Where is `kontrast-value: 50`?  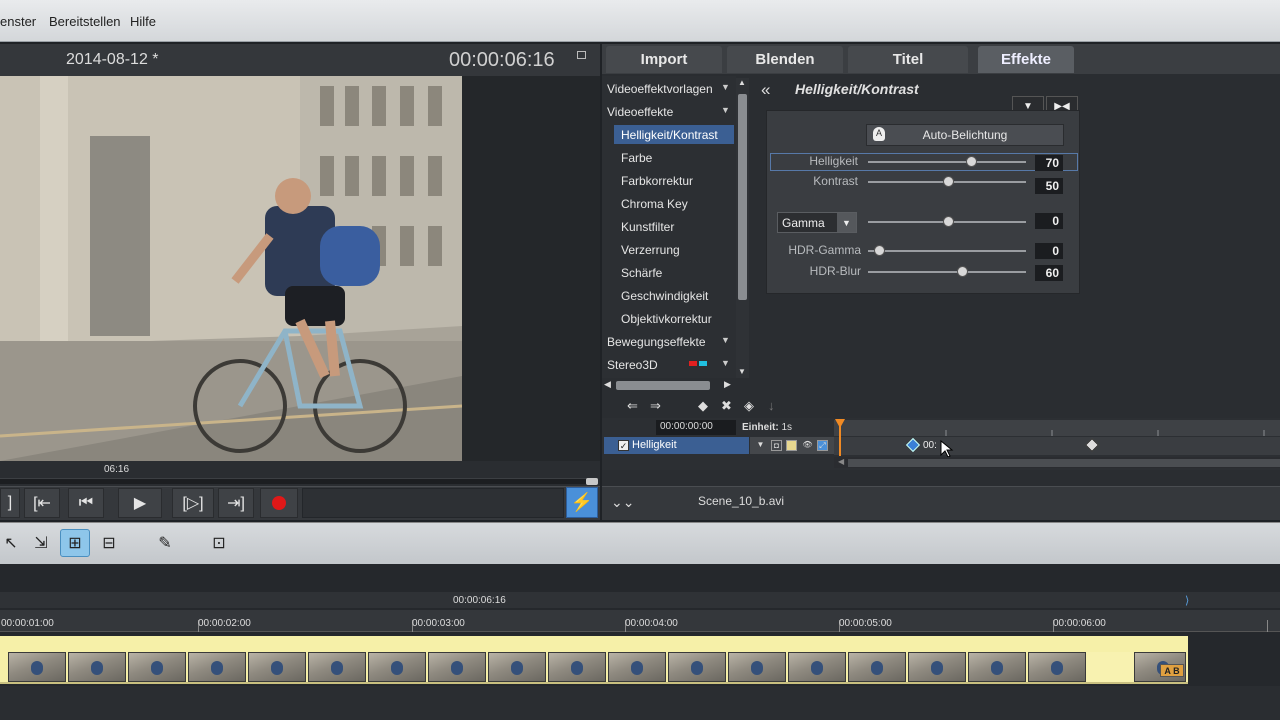 kontrast-value: 50 is located at coordinates (1049, 186).